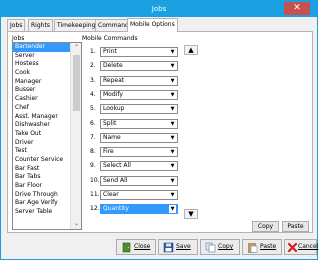  What do you see at coordinates (268, 246) in the screenshot?
I see `paste-button-label: Paste` at bounding box center [268, 246].